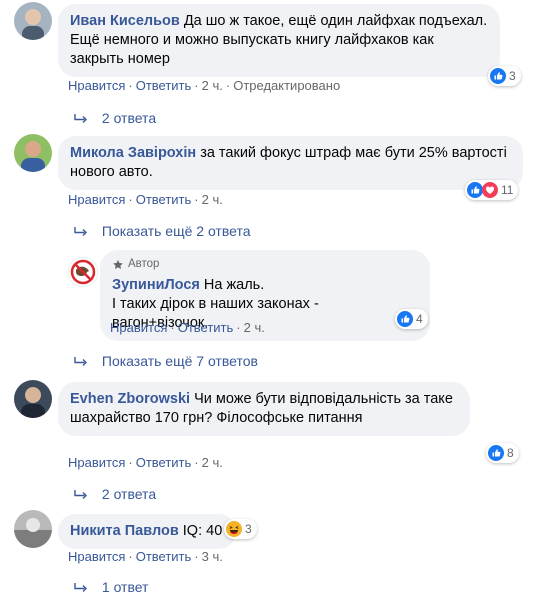  Describe the element at coordinates (212, 556) in the screenshot. I see `timestamp: 3 ч.` at that location.